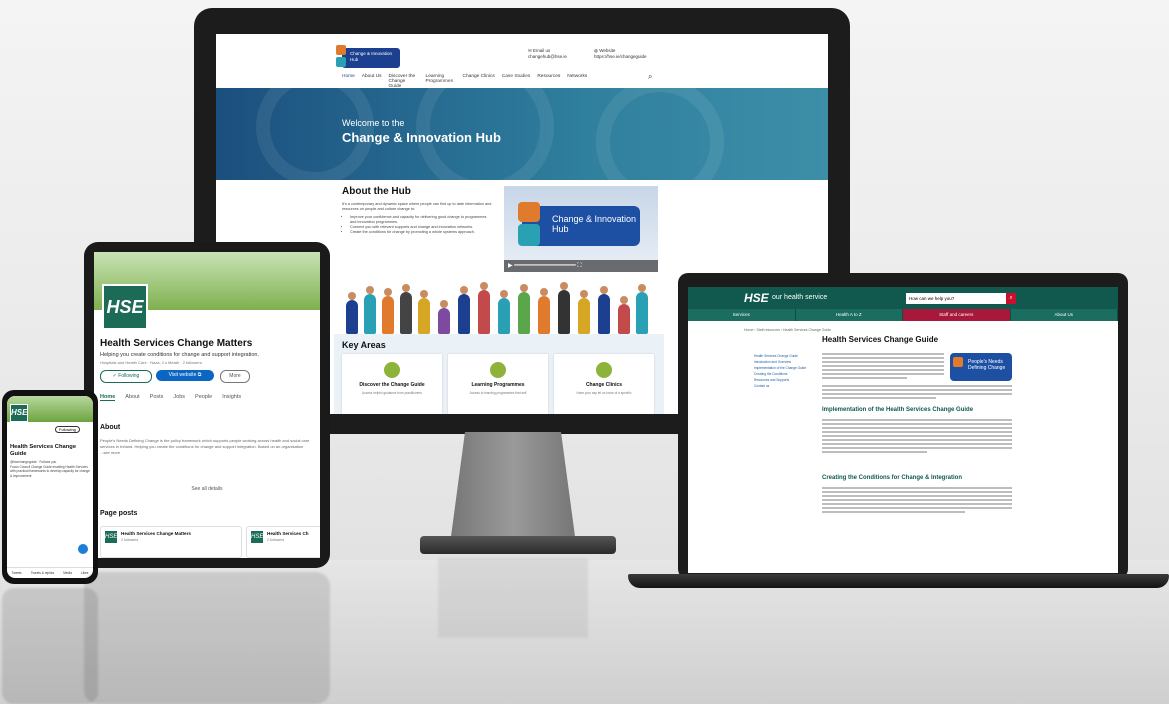 The height and width of the screenshot is (704, 1169). Describe the element at coordinates (50, 409) in the screenshot. I see `twitter-banner: HSE` at that location.